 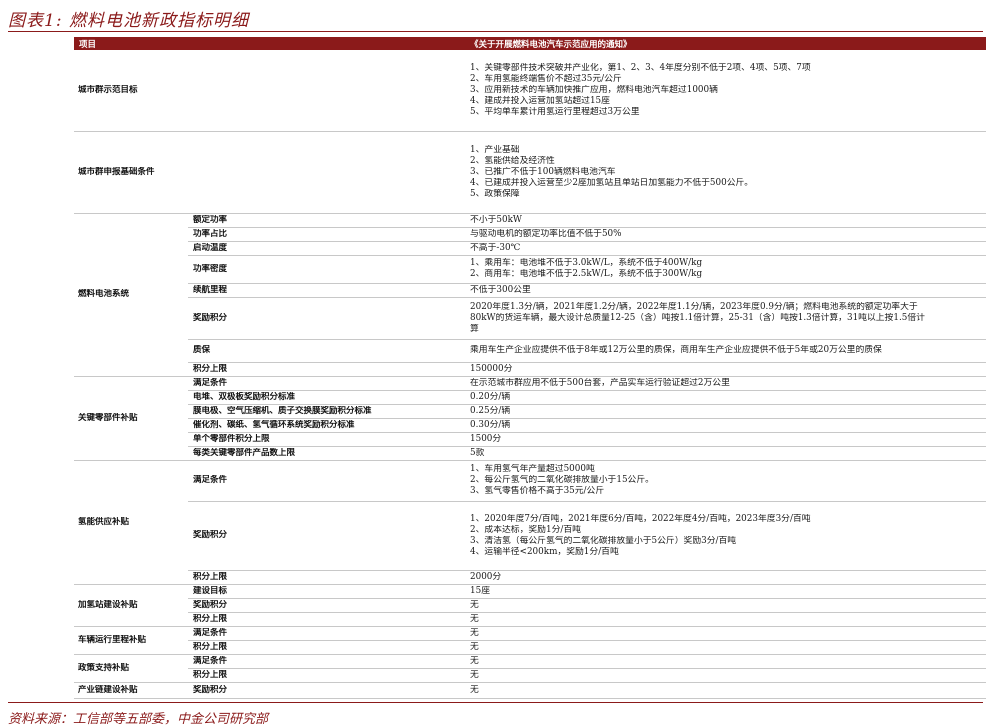 What do you see at coordinates (537, 491) in the screenshot?
I see `detail-line: 3、氢气零售价格不高于35元/公斤` at bounding box center [537, 491].